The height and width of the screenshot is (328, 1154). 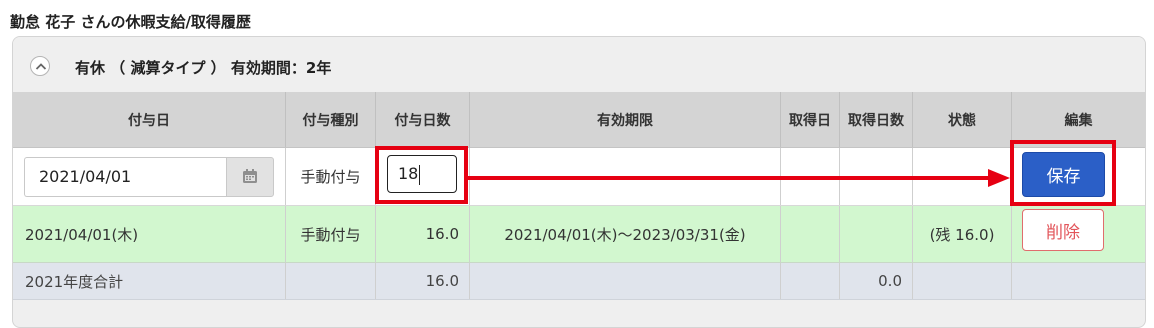 What do you see at coordinates (331, 119) in the screenshot?
I see `header-grant-type: 付与種別` at bounding box center [331, 119].